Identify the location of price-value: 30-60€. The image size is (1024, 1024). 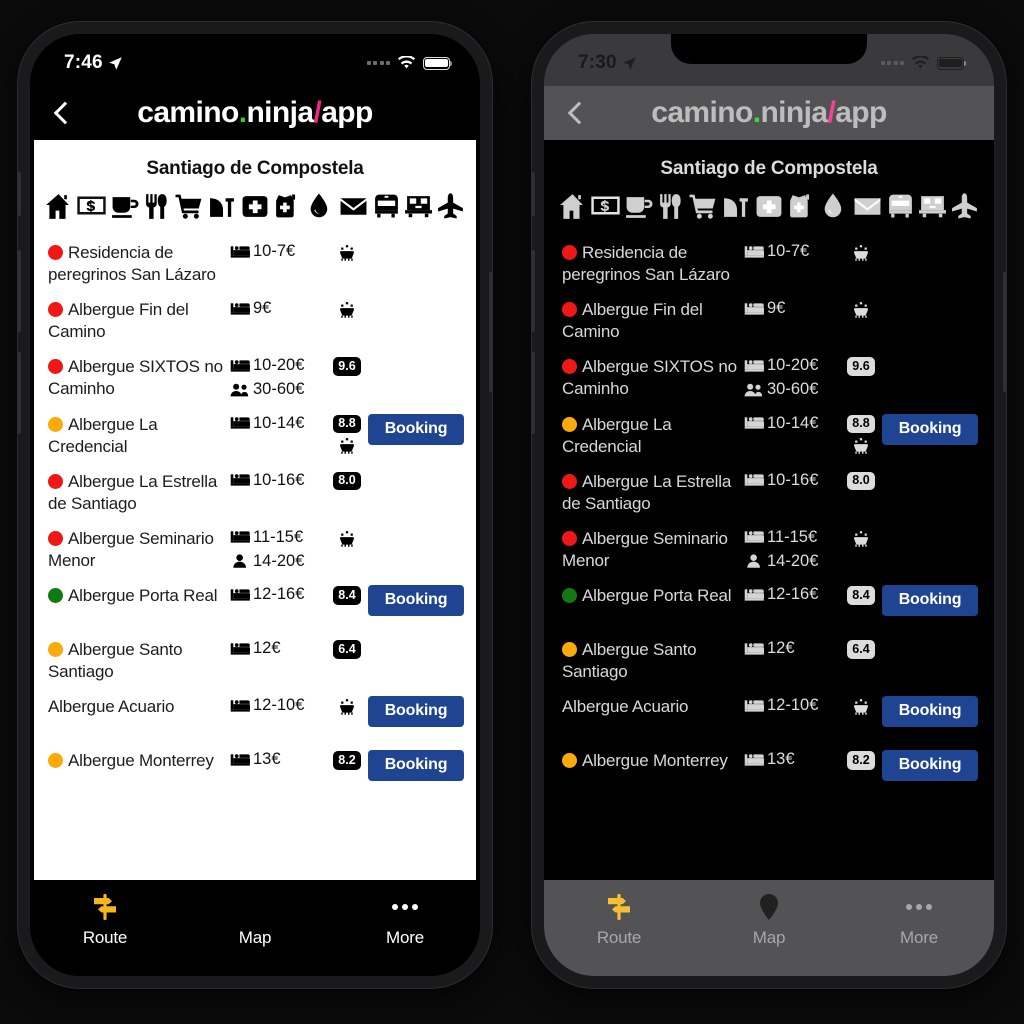
(279, 389).